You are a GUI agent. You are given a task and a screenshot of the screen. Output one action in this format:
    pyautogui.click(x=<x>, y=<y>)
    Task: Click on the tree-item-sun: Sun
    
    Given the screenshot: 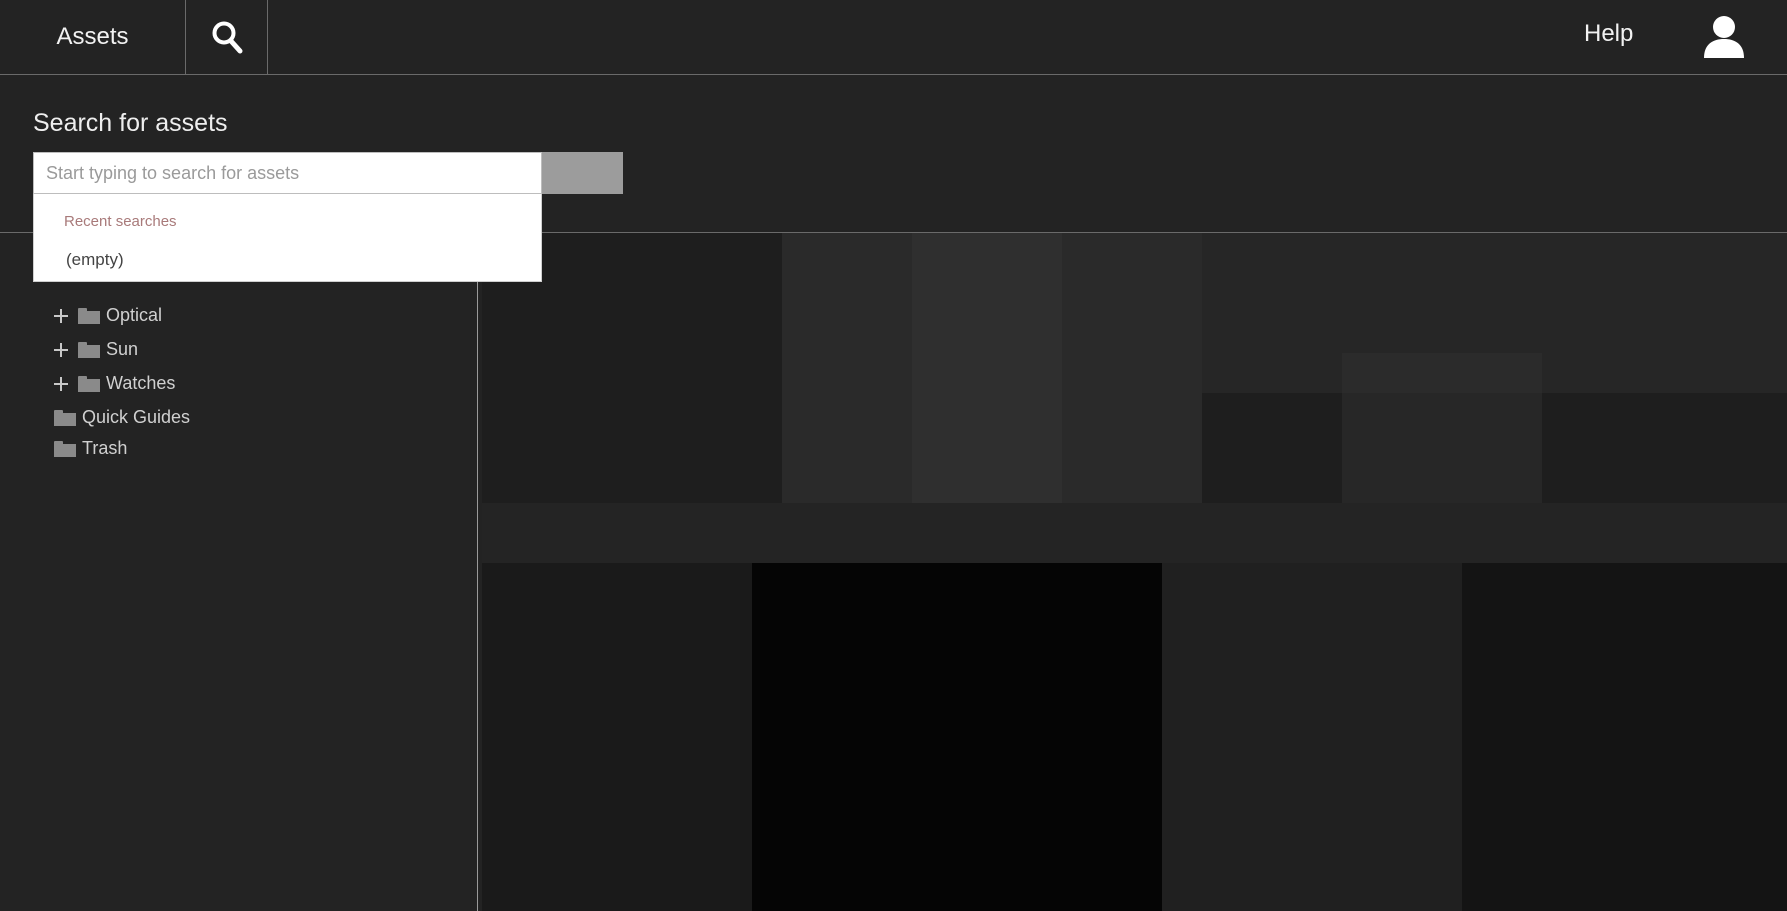 What is the action you would take?
    pyautogui.click(x=96, y=349)
    